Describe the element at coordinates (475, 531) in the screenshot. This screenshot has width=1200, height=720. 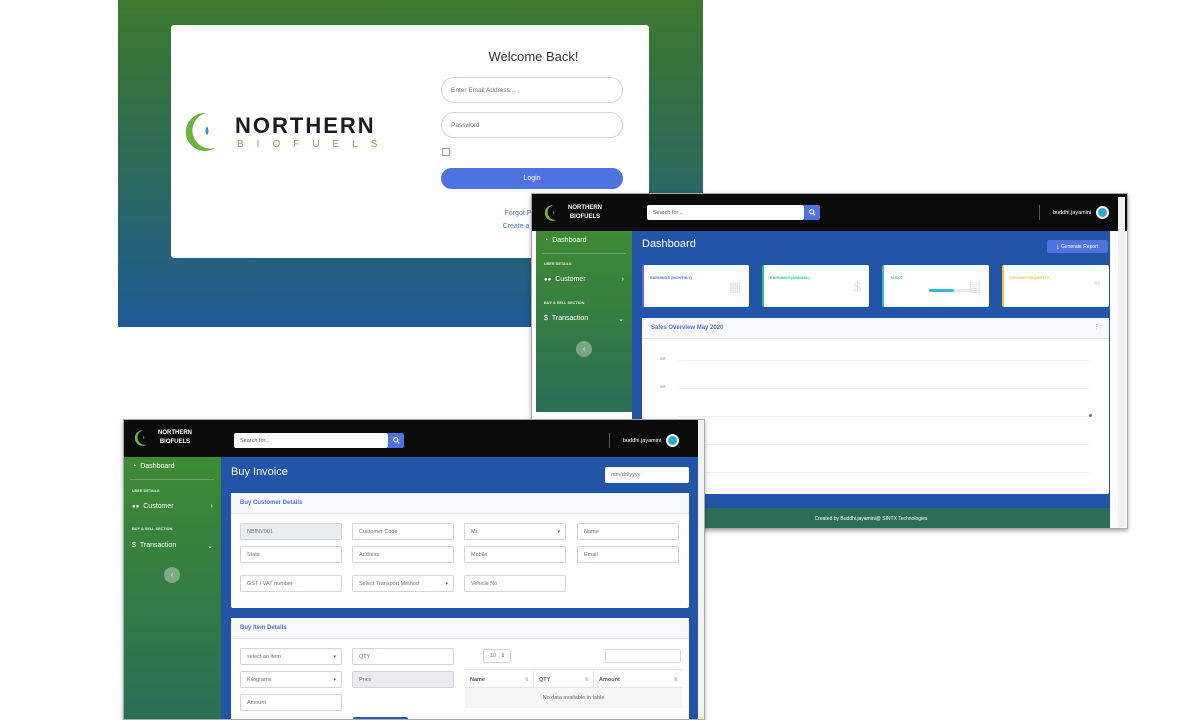
I see `salutation-value: Mr.` at that location.